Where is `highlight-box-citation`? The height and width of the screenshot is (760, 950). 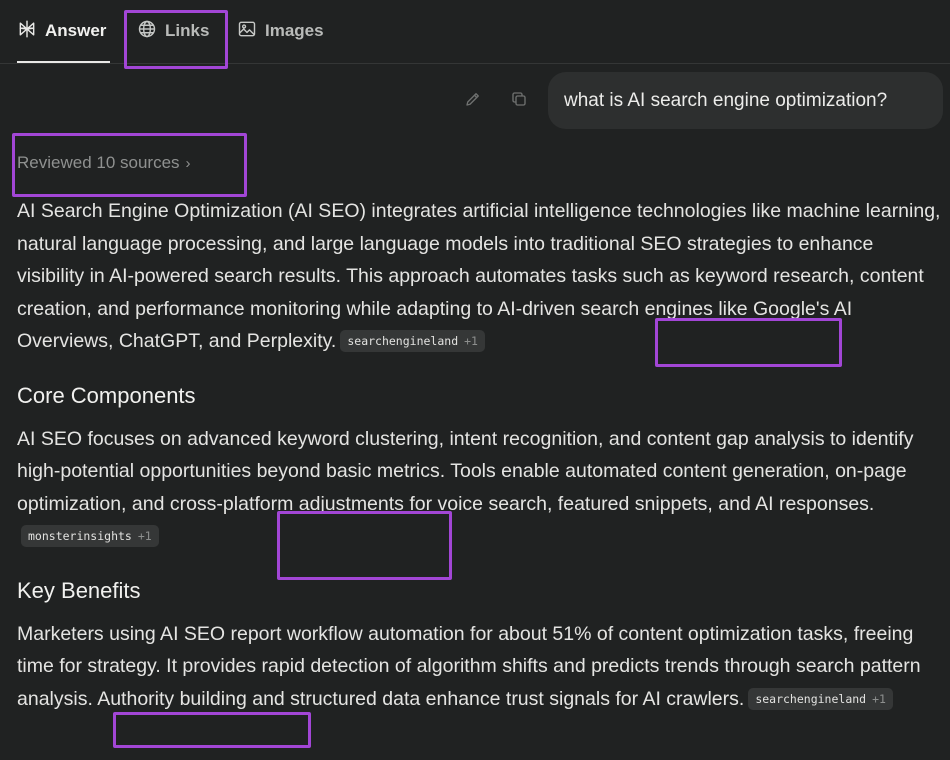
highlight-box-citation is located at coordinates (212, 730).